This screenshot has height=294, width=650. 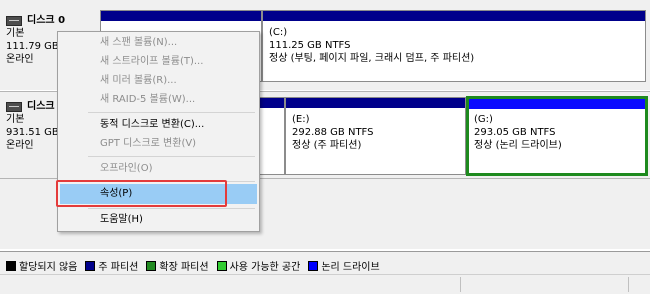 I want to click on partition-e-status: 정상 (주 파티션), so click(x=327, y=145).